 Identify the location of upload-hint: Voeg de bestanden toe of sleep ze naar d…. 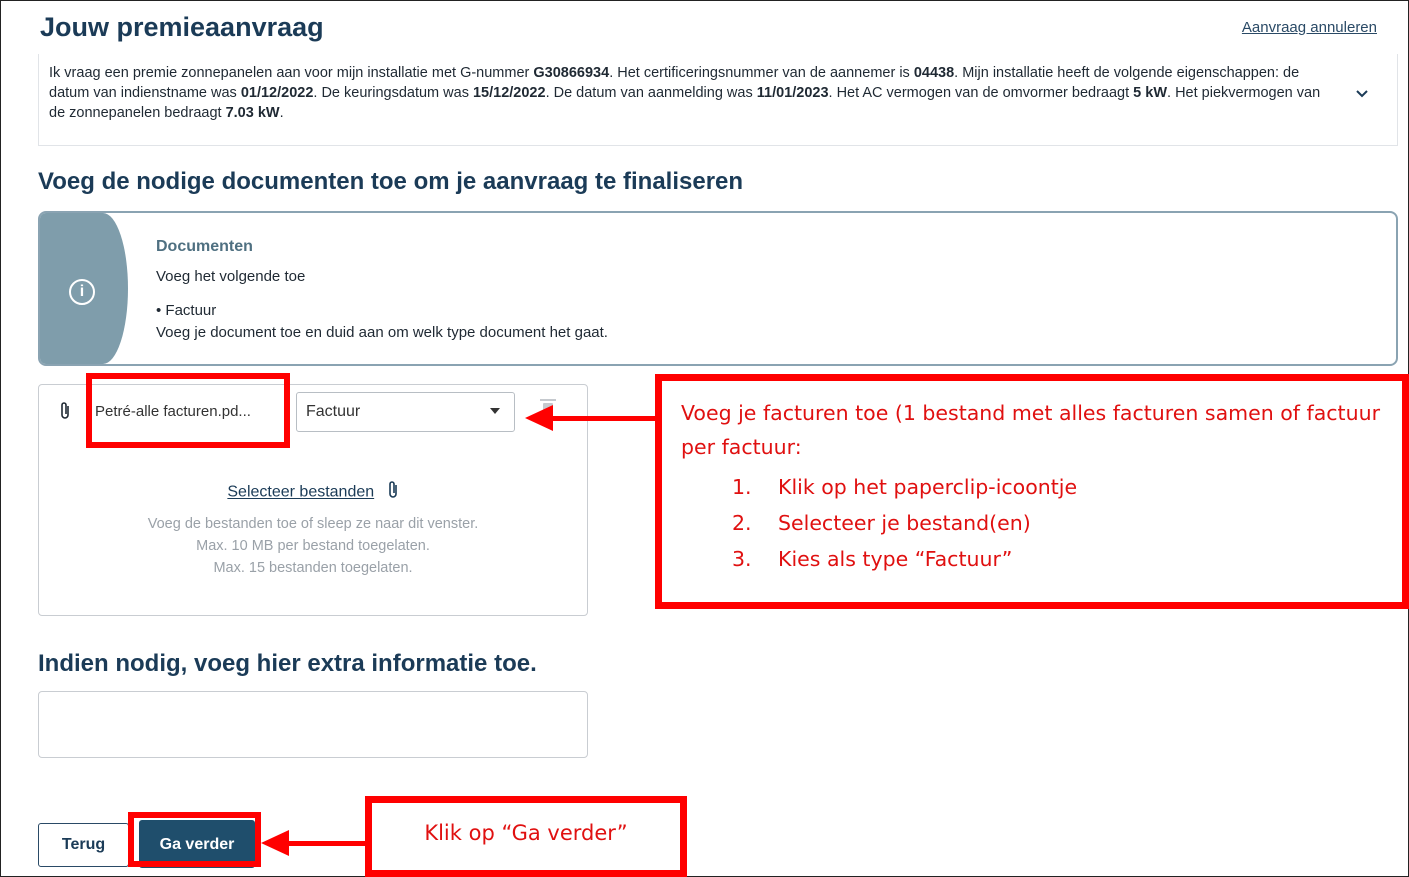
(313, 524).